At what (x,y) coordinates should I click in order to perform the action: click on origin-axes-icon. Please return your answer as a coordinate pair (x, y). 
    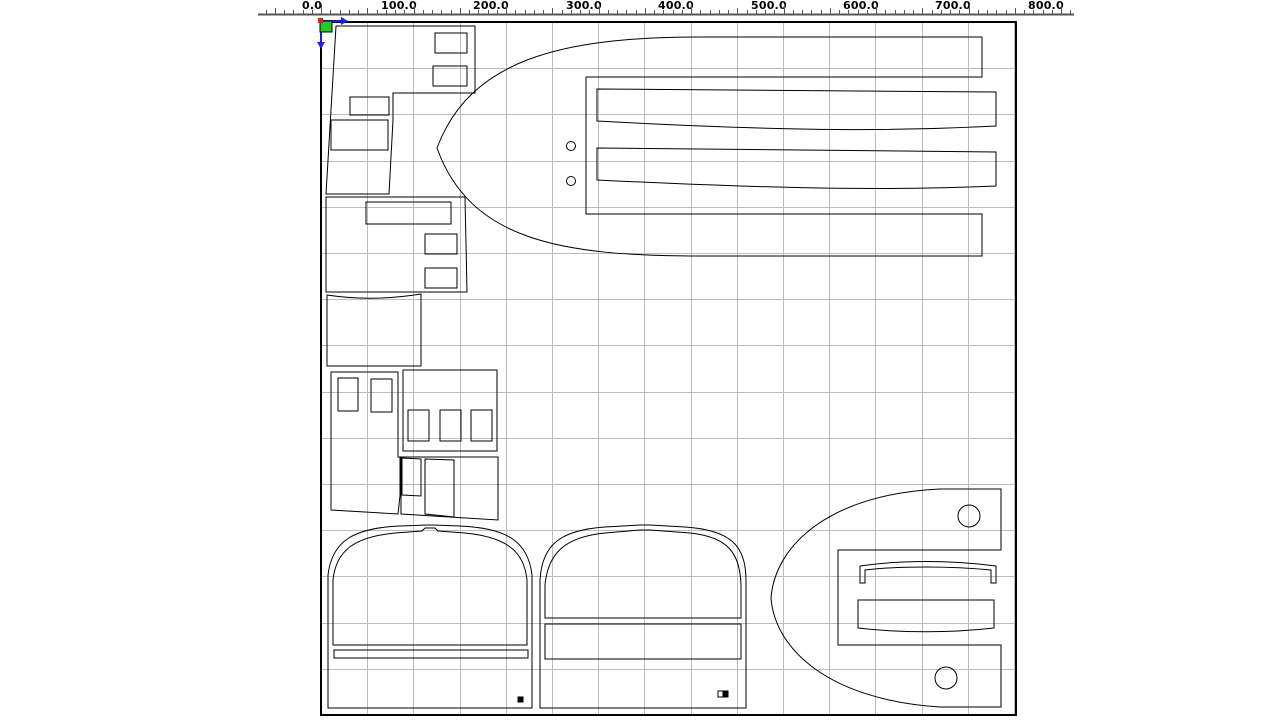
    Looking at the image, I should click on (332, 33).